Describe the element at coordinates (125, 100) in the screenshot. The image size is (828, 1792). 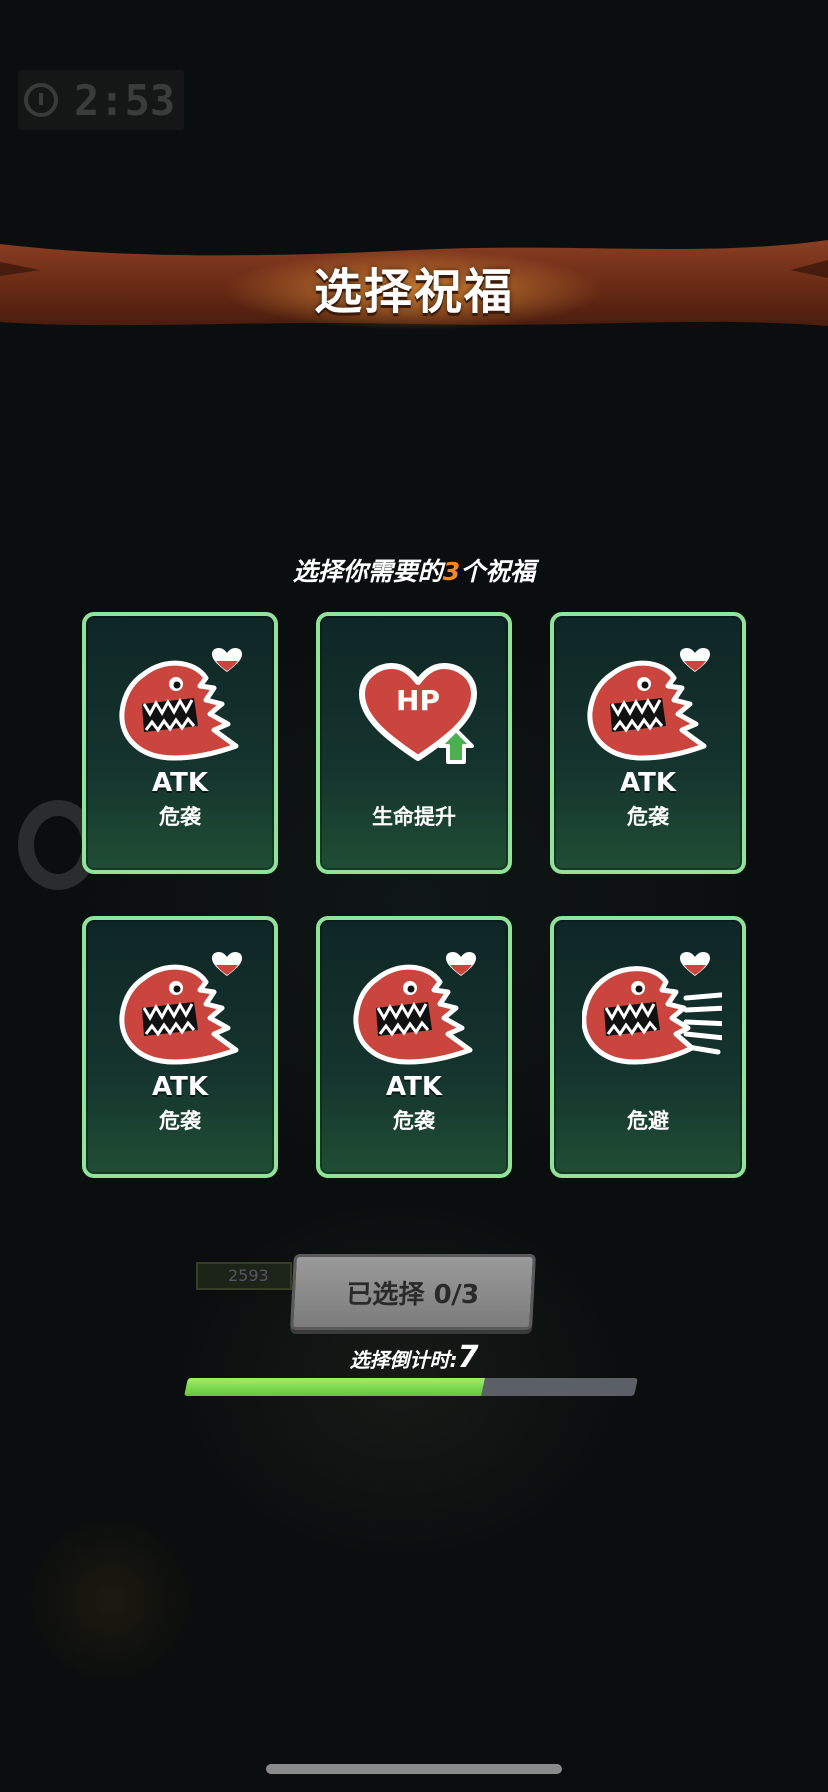
I see `timer-value: 2:53` at that location.